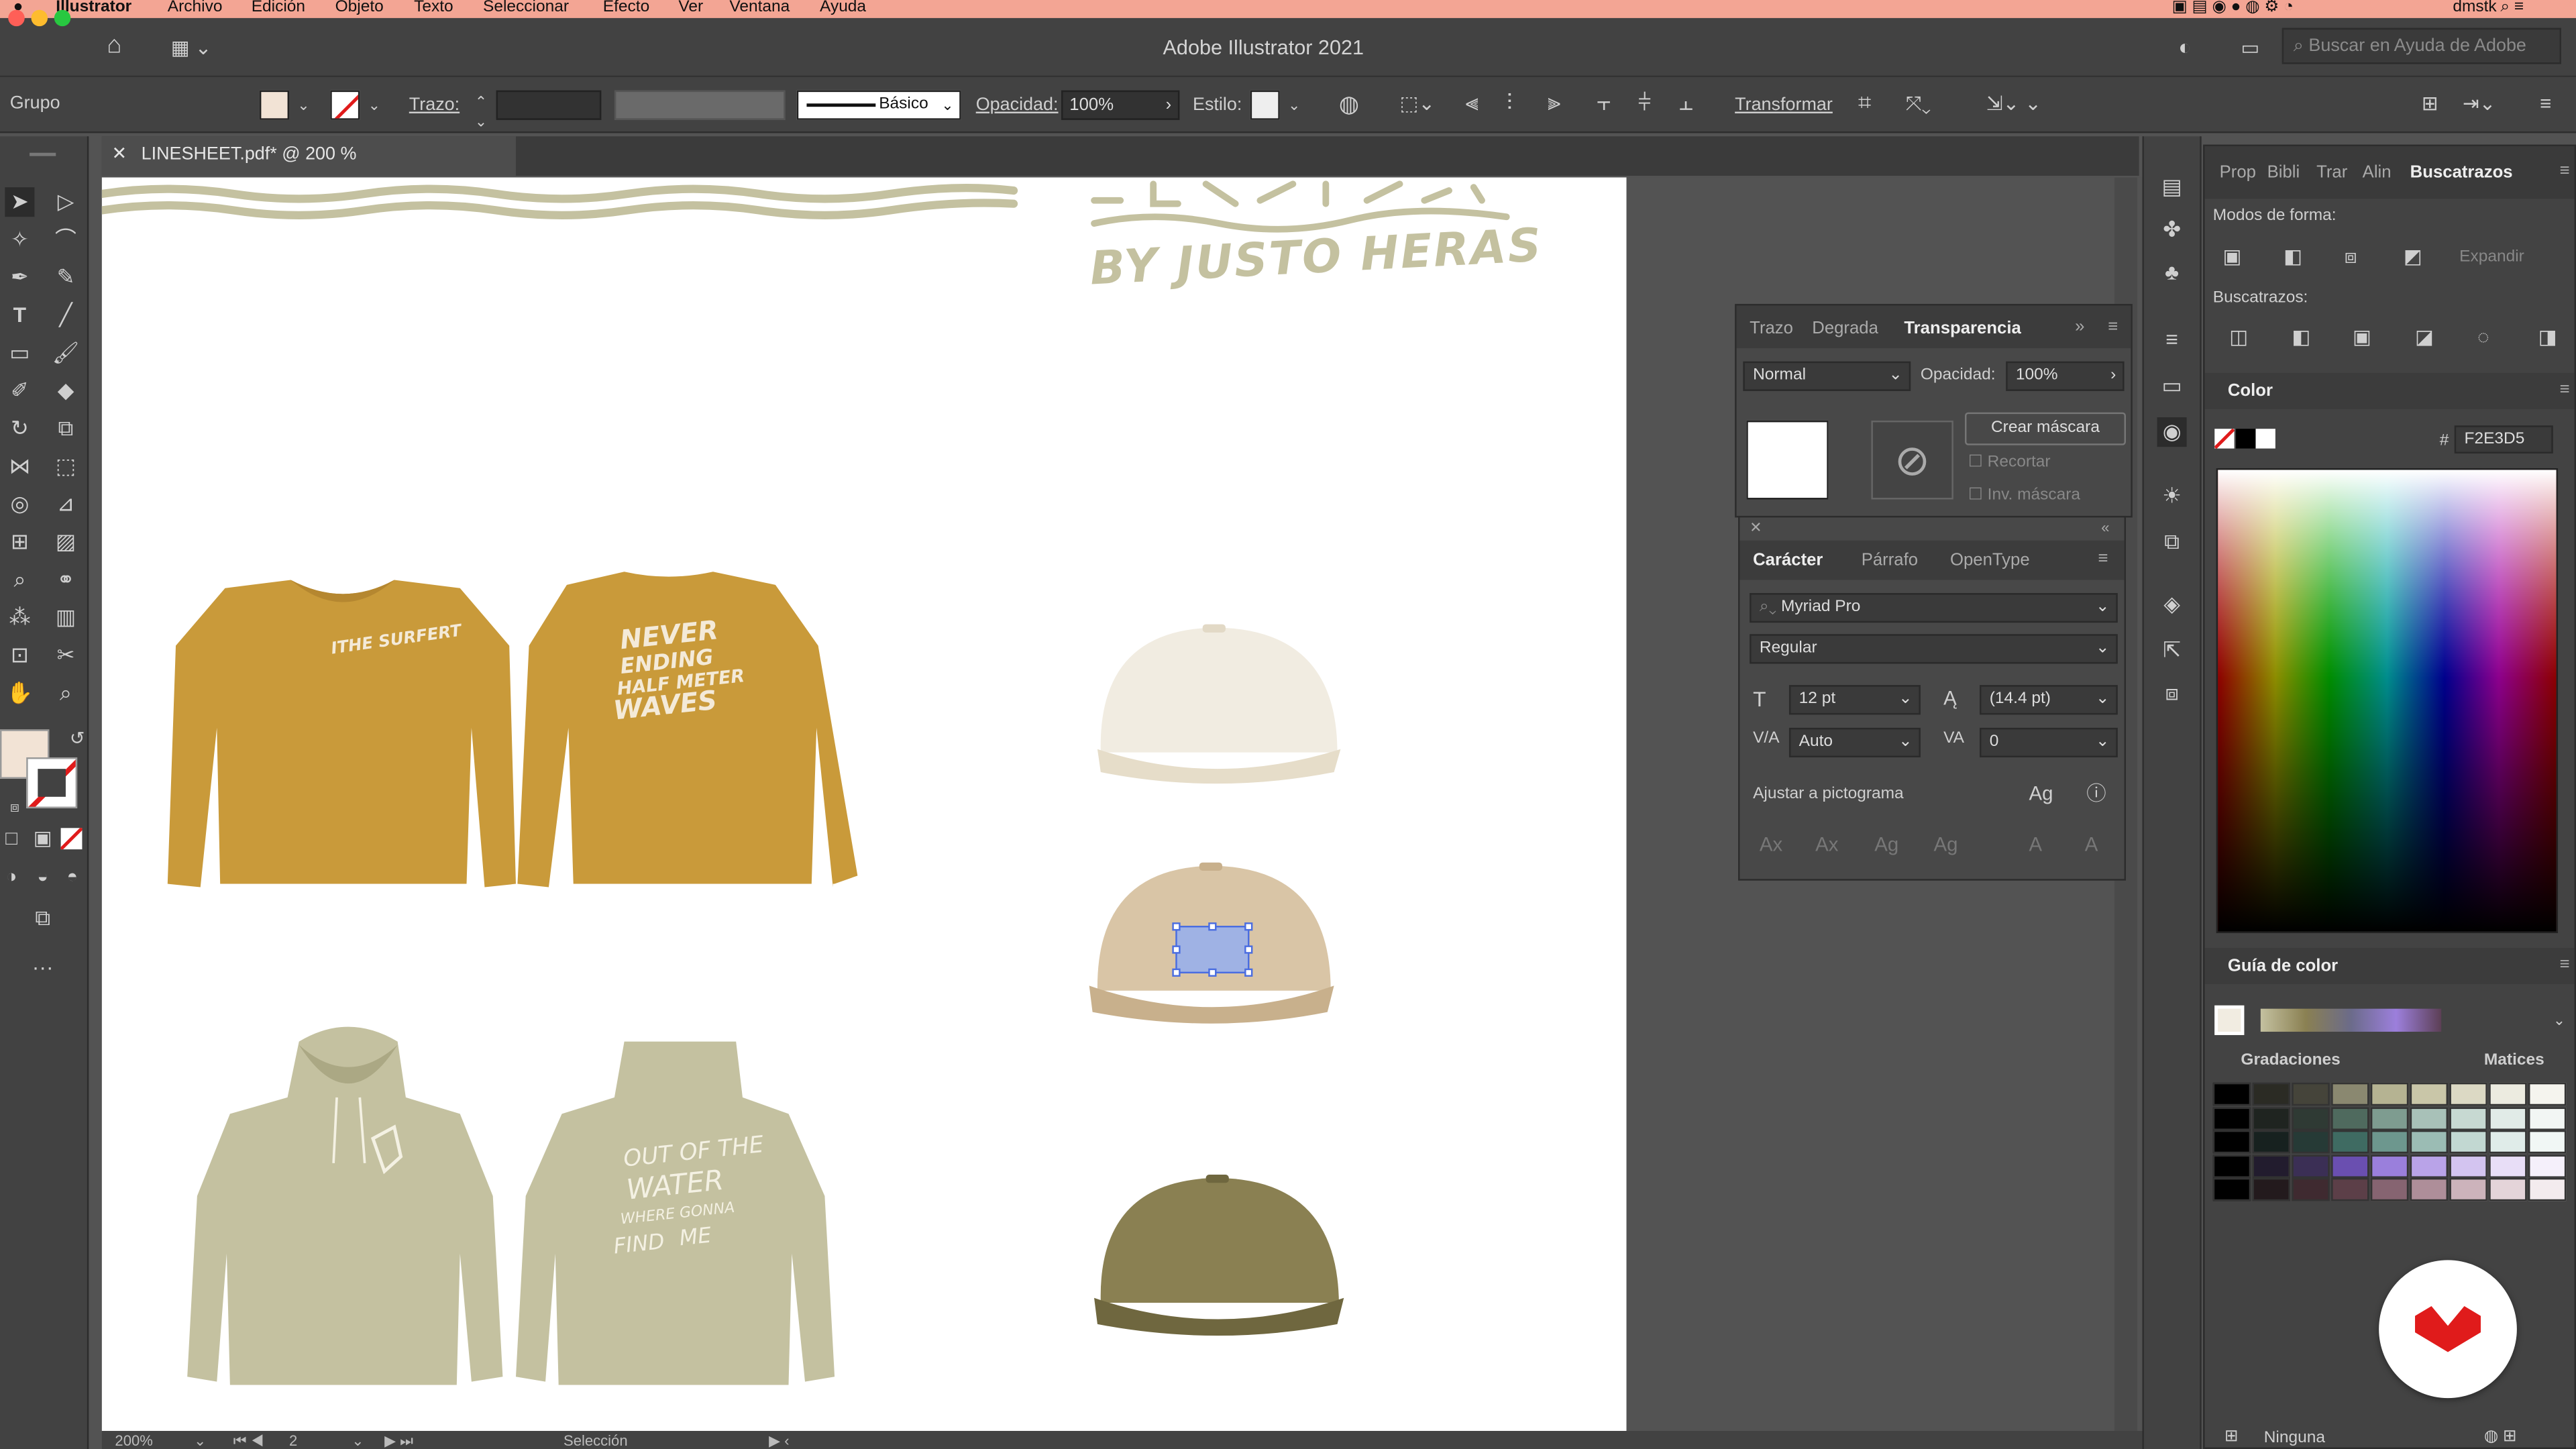 The image size is (2576, 1449). What do you see at coordinates (72, 877) in the screenshot?
I see `draw-inside-icon: ◓` at bounding box center [72, 877].